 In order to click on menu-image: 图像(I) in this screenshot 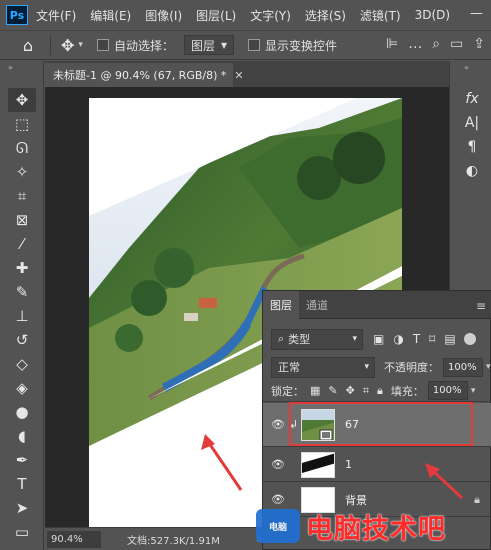, I will do `click(163, 15)`.